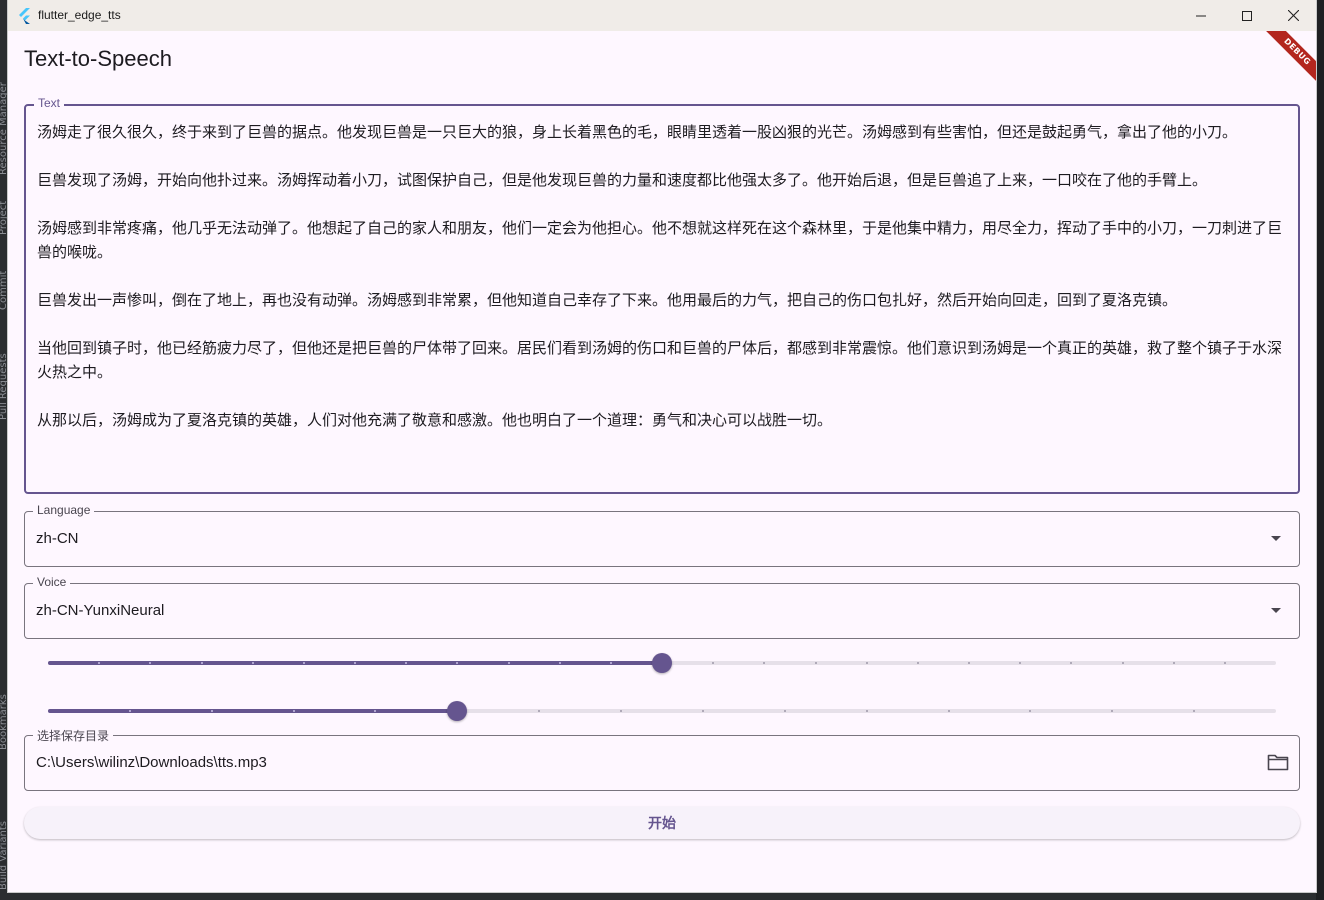  What do you see at coordinates (73, 735) in the screenshot?
I see `save-path-label: 选择保存目录` at bounding box center [73, 735].